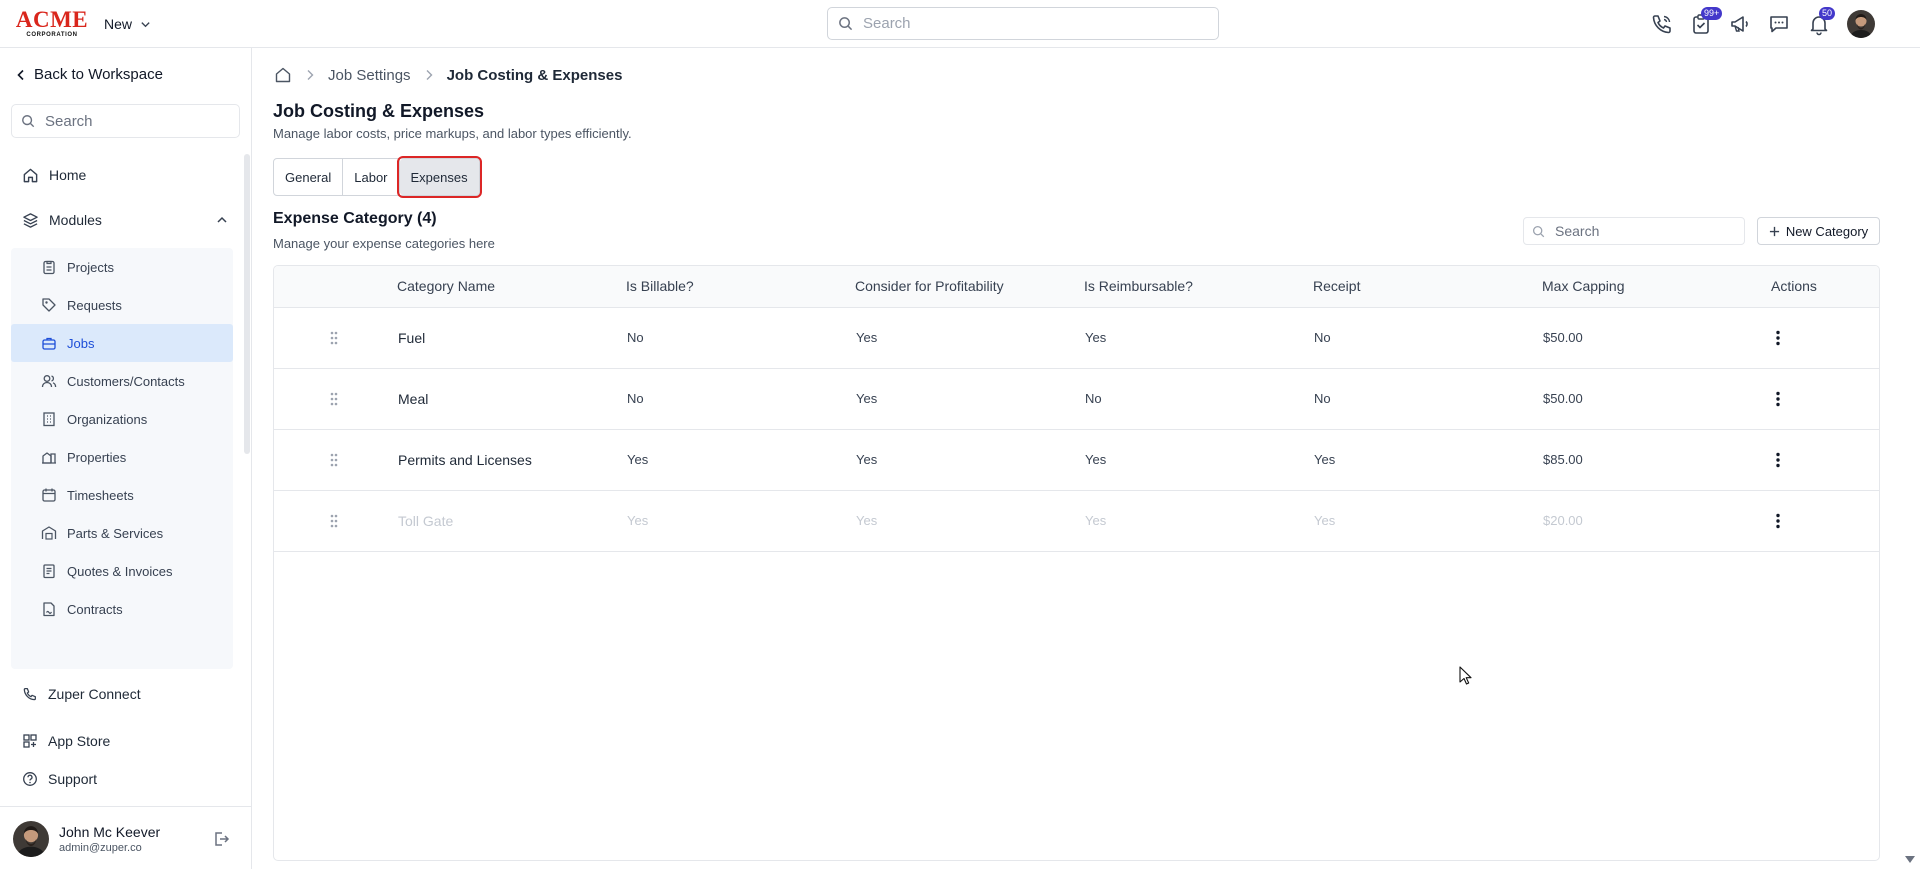 This screenshot has height=869, width=1920. What do you see at coordinates (1774, 231) in the screenshot?
I see `plus-icon` at bounding box center [1774, 231].